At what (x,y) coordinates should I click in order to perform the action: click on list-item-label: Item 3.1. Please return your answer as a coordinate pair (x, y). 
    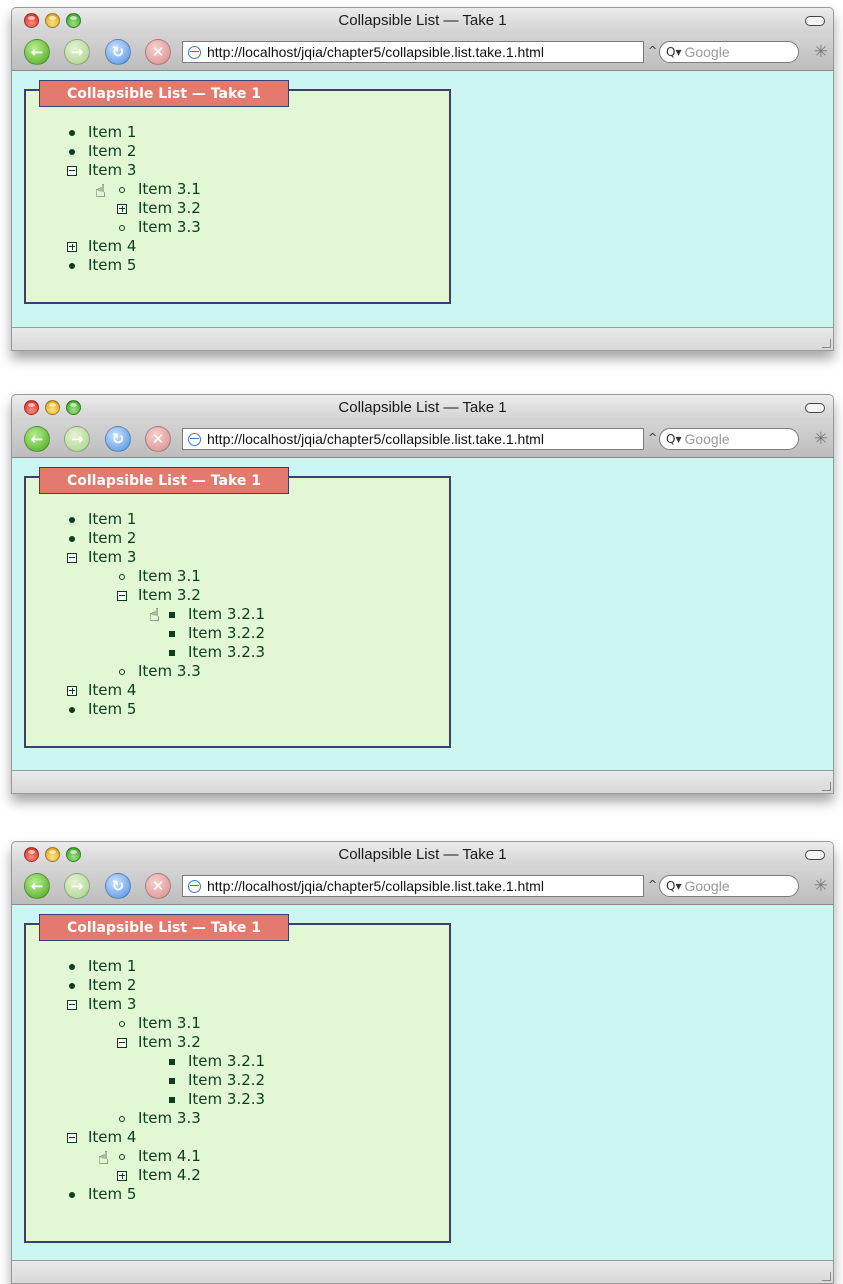
    Looking at the image, I should click on (169, 576).